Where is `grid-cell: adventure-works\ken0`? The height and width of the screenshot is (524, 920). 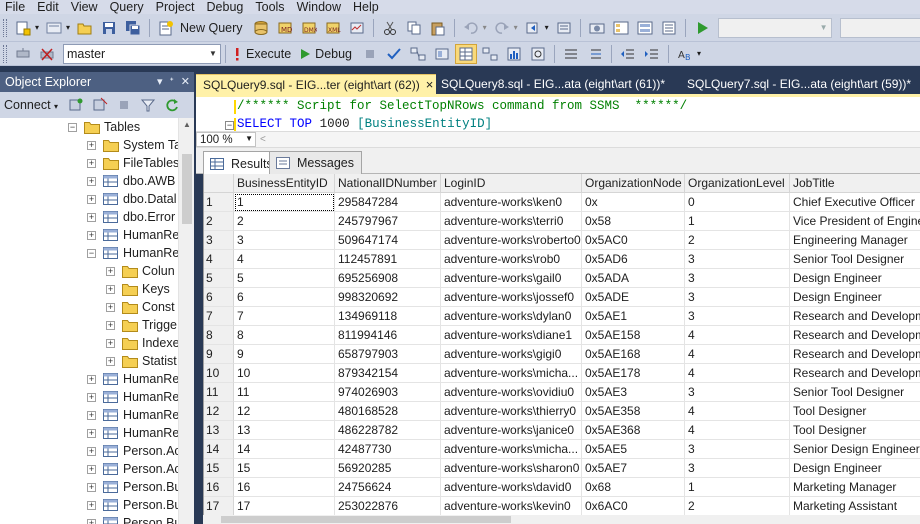
grid-cell: adventure-works\ken0 is located at coordinates (511, 202).